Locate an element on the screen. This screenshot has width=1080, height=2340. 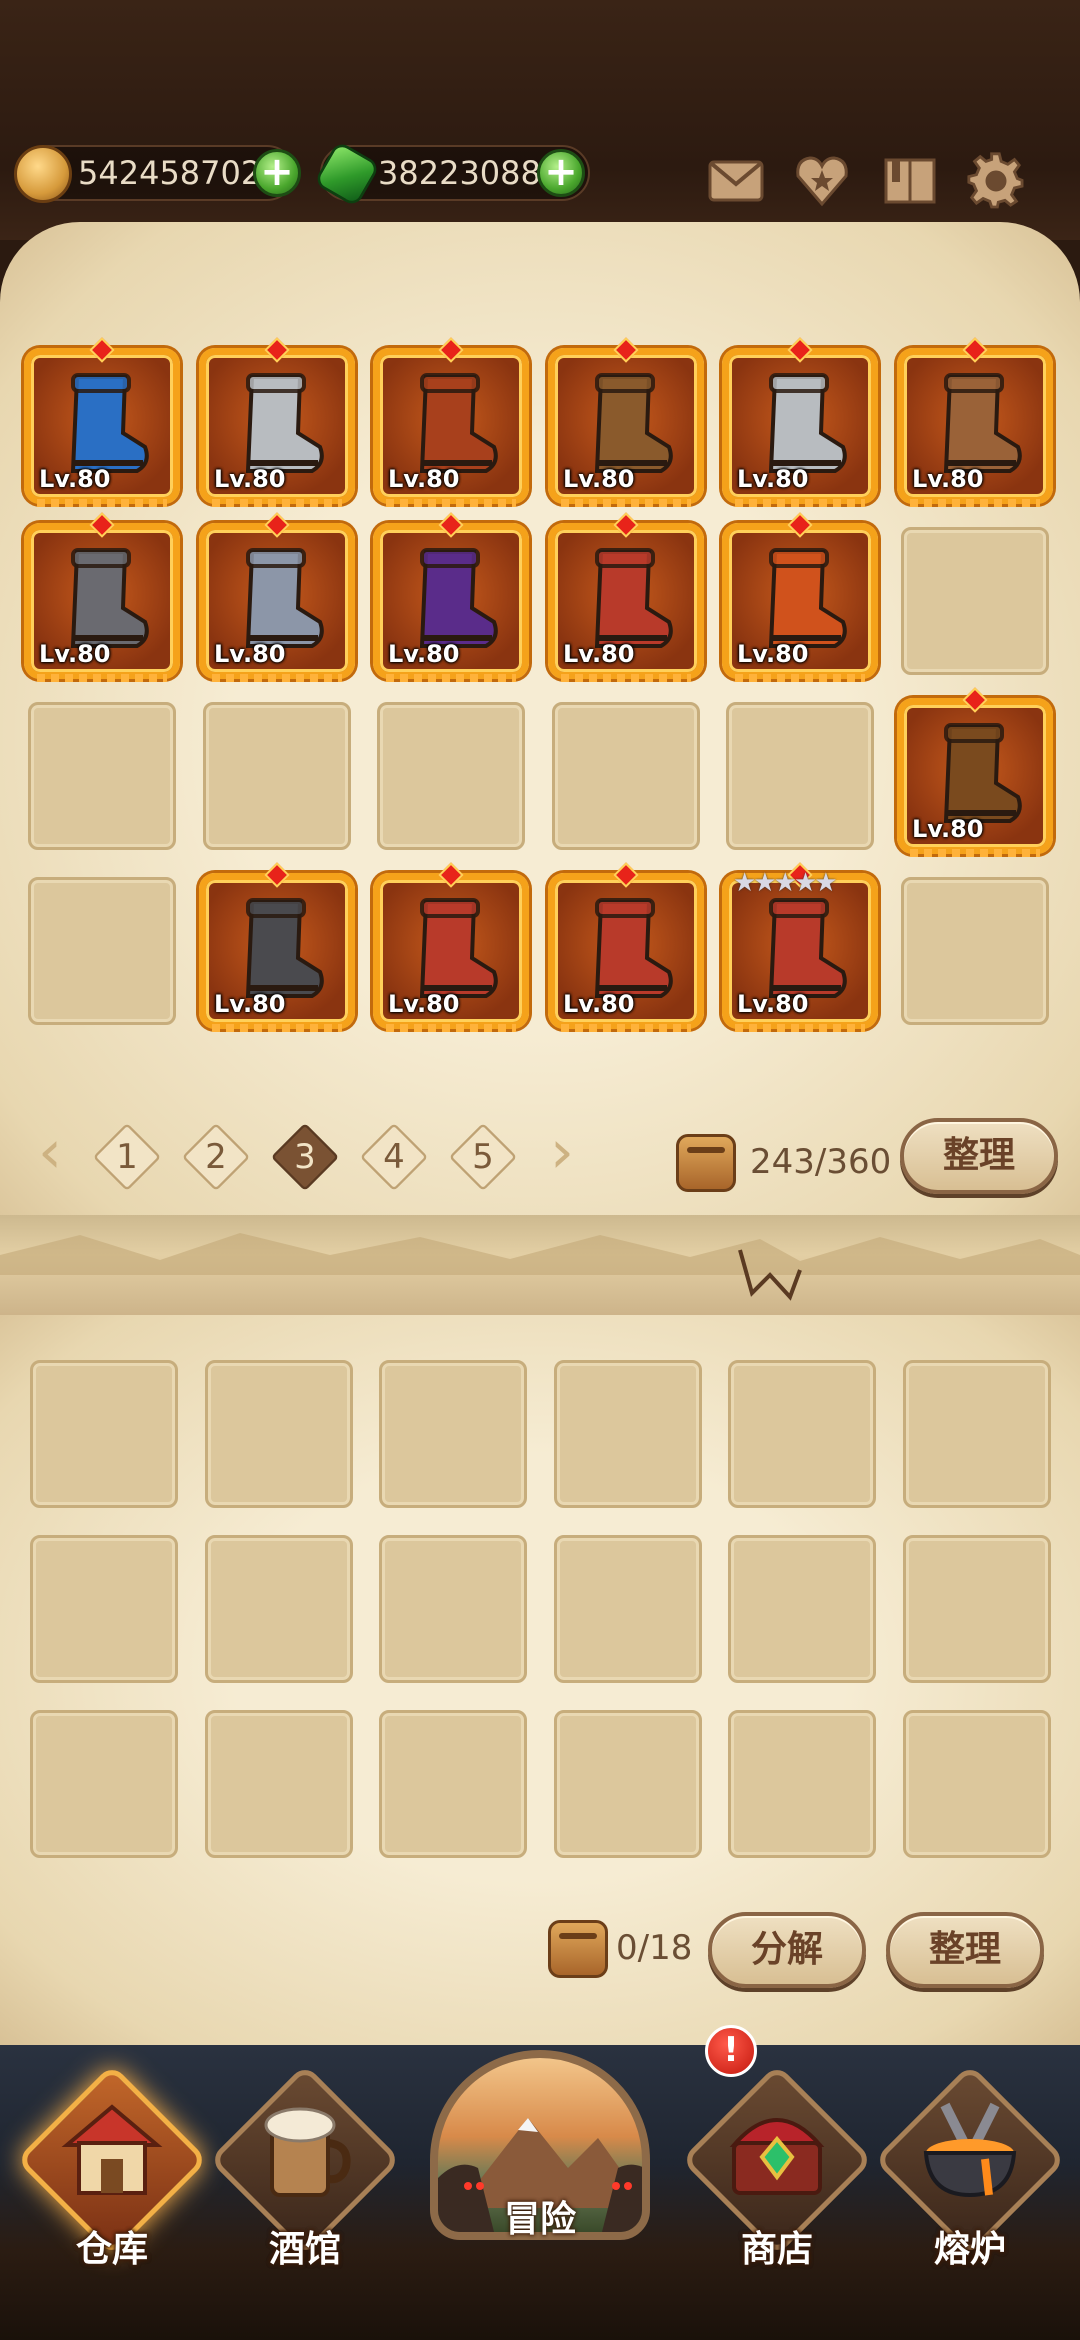
nav-adventure-label: 冒险 is located at coordinates (539, 2219).